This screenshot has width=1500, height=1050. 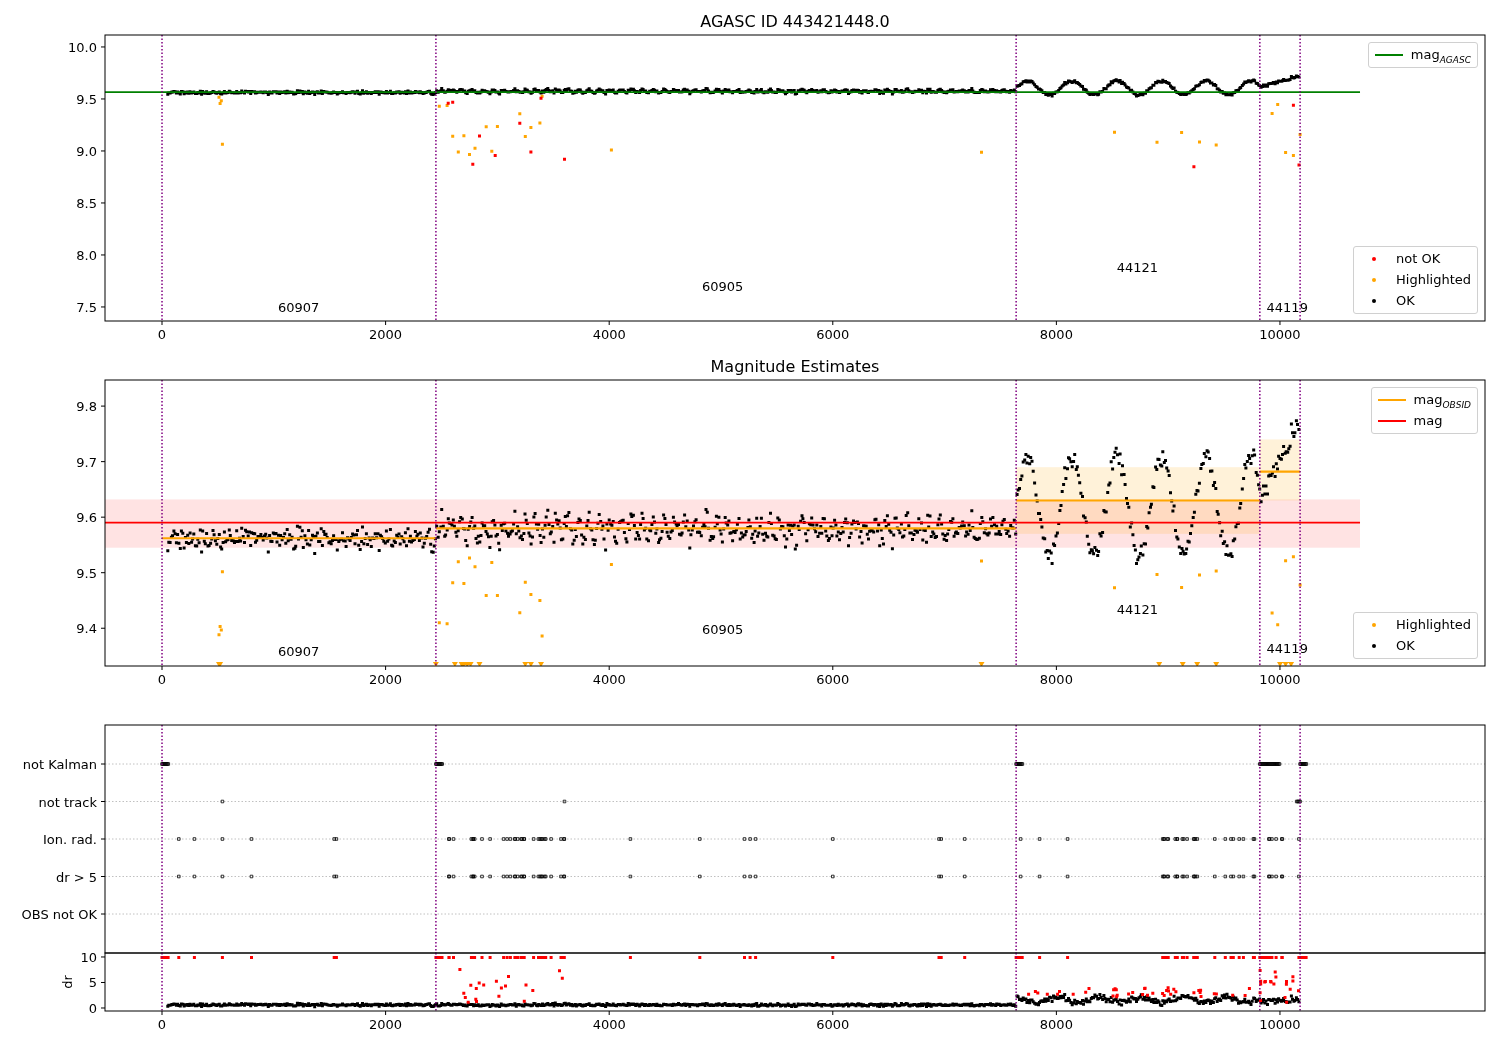 What do you see at coordinates (67, 802) in the screenshot?
I see `category-label: not track` at bounding box center [67, 802].